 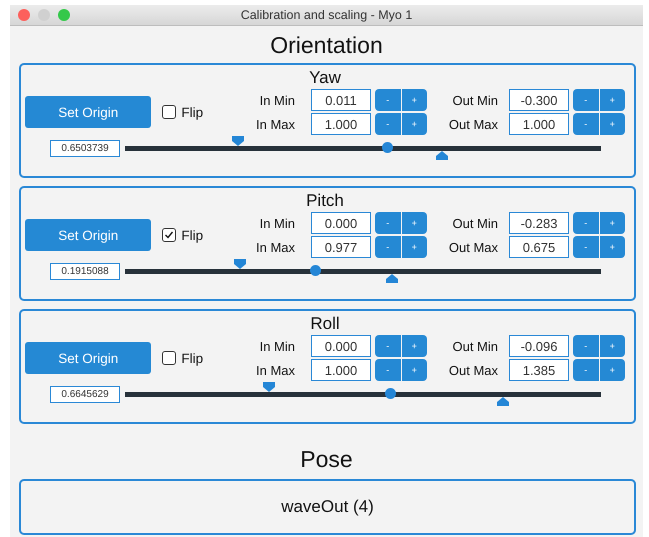 I want to click on section-heading: Pose, so click(x=326, y=459).